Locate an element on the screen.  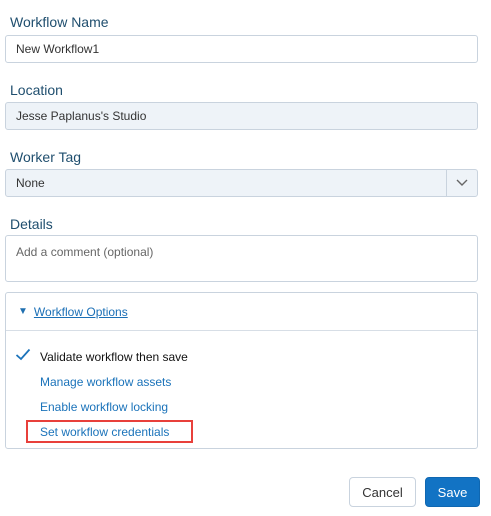
workflow-options-header: ▼ Workflow Options is located at coordinates (241, 312).